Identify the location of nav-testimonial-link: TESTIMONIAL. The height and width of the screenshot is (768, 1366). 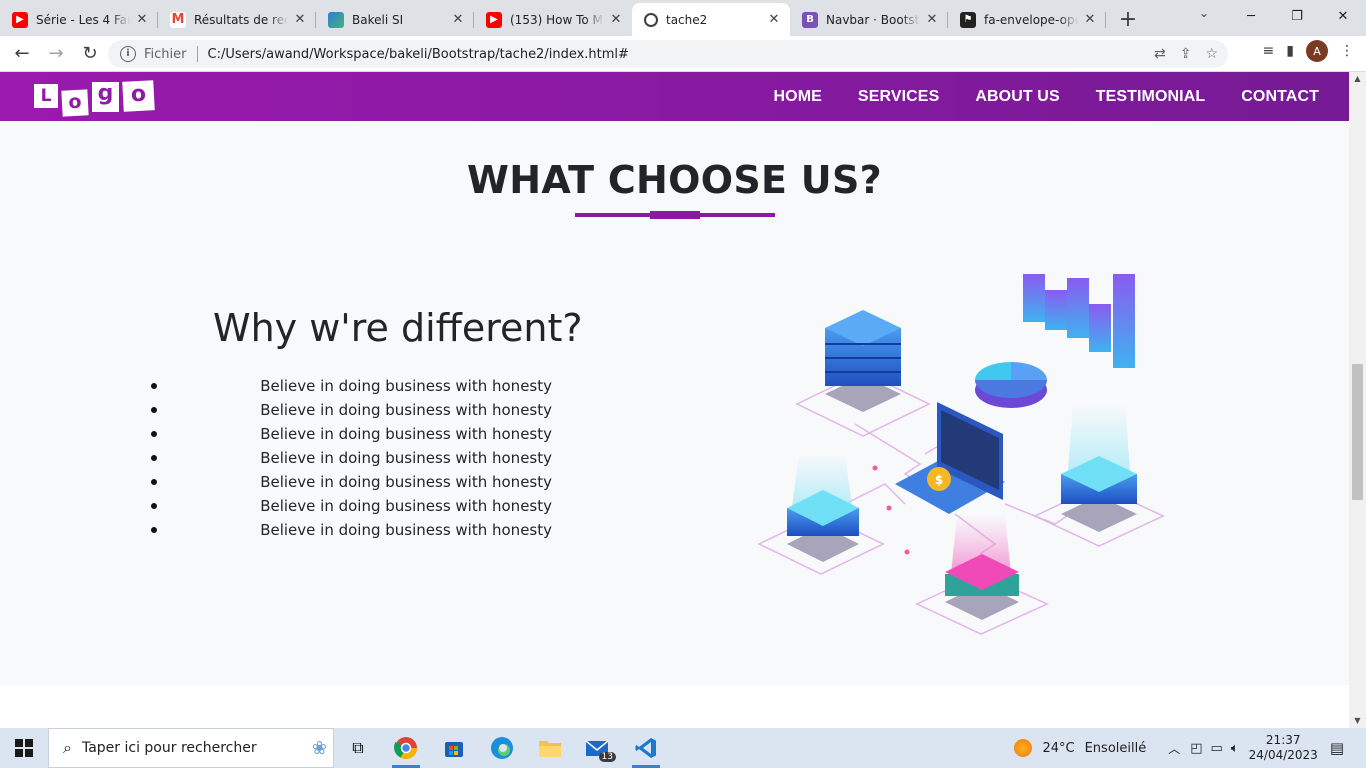
(1151, 97).